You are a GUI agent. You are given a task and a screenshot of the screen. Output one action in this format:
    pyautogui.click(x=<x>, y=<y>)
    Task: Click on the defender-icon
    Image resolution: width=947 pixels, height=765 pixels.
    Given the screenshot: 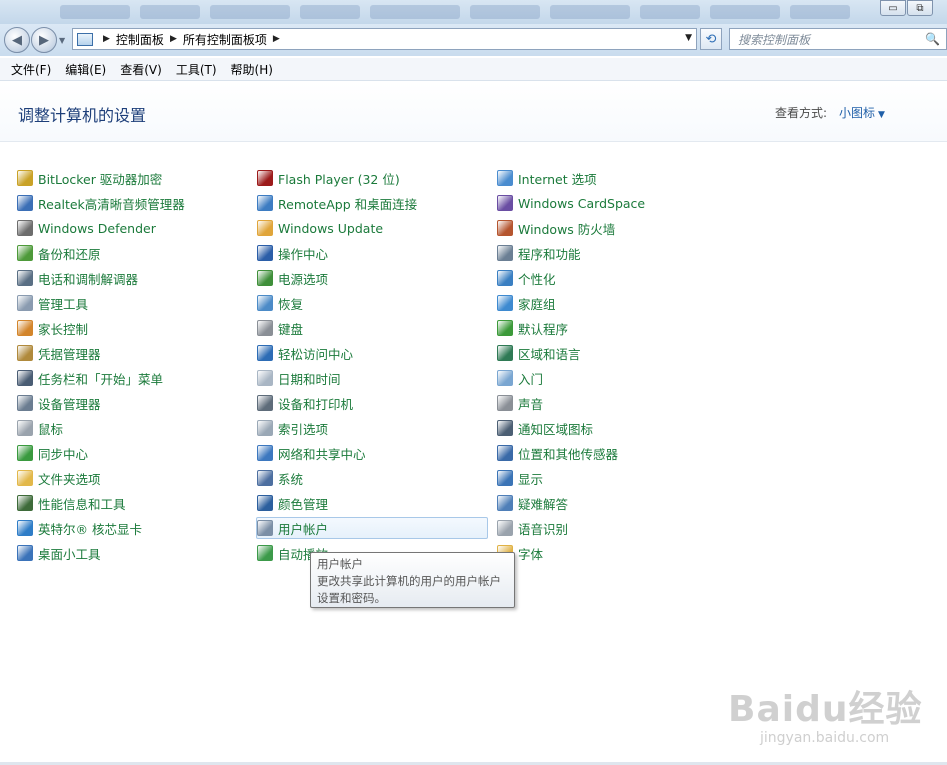 What is the action you would take?
    pyautogui.click(x=25, y=228)
    